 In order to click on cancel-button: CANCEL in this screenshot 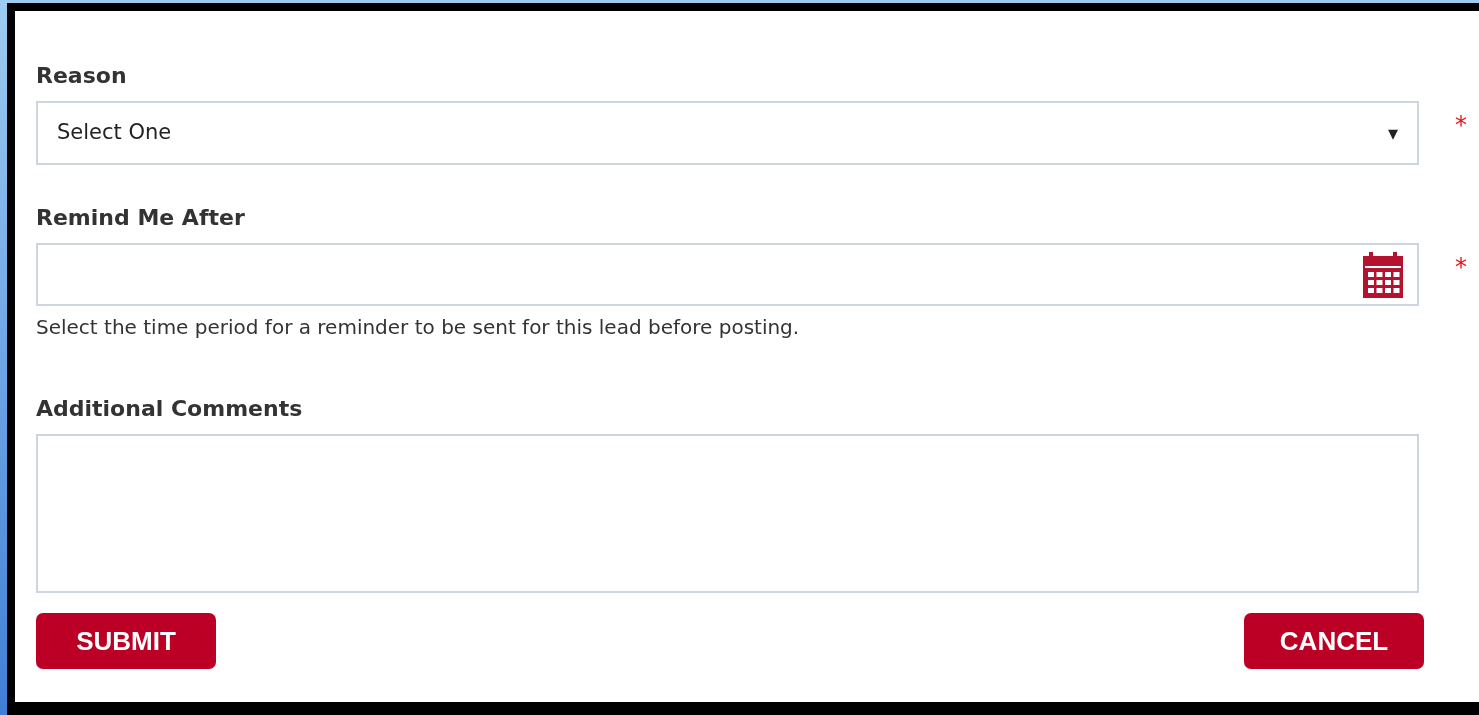, I will do `click(1334, 641)`.